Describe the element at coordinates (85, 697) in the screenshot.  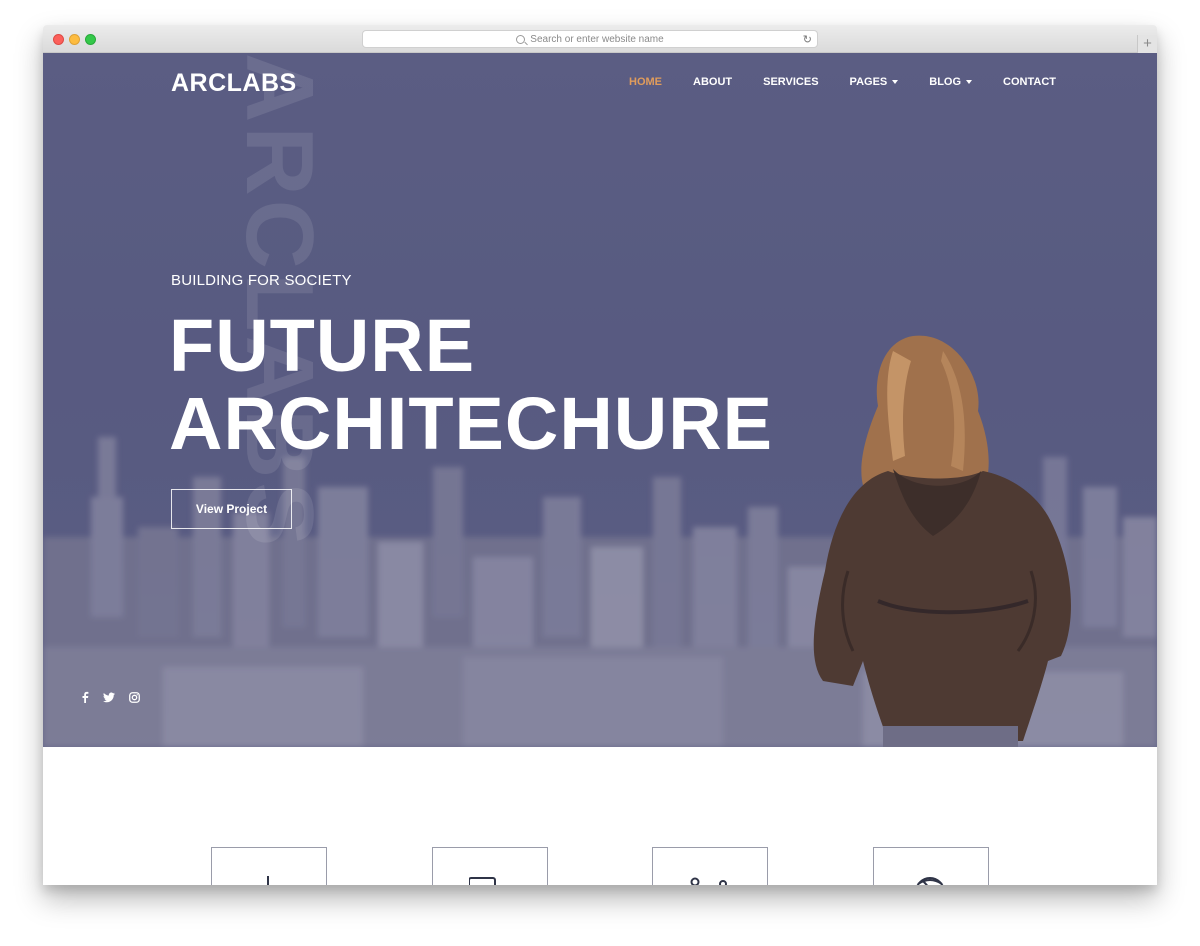
I see `facebook-icon` at that location.